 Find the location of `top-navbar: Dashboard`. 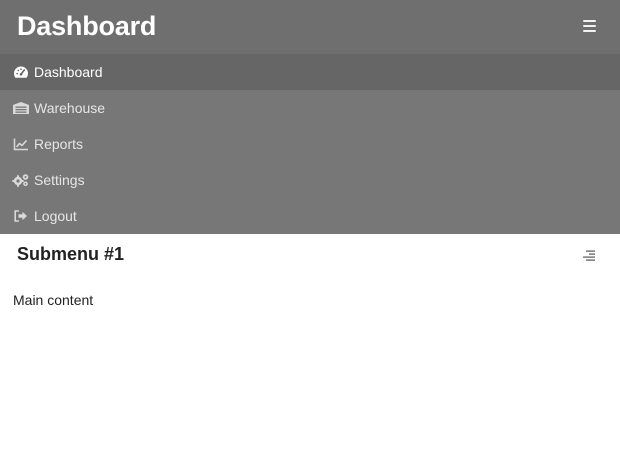

top-navbar: Dashboard is located at coordinates (310, 27).